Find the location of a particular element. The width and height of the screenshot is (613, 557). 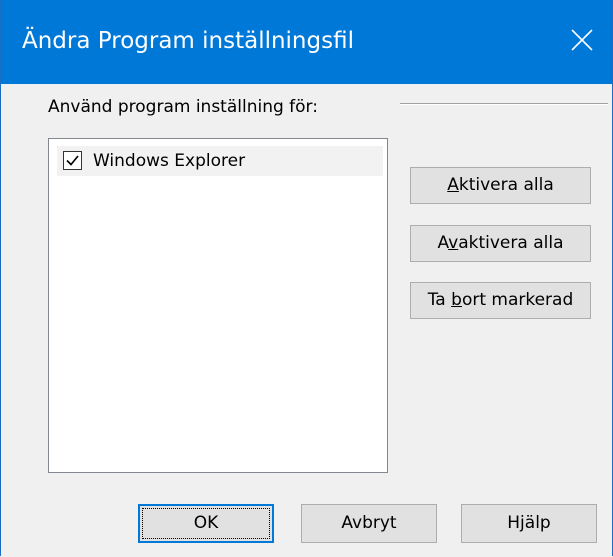

focus-rectangle is located at coordinates (206, 523).